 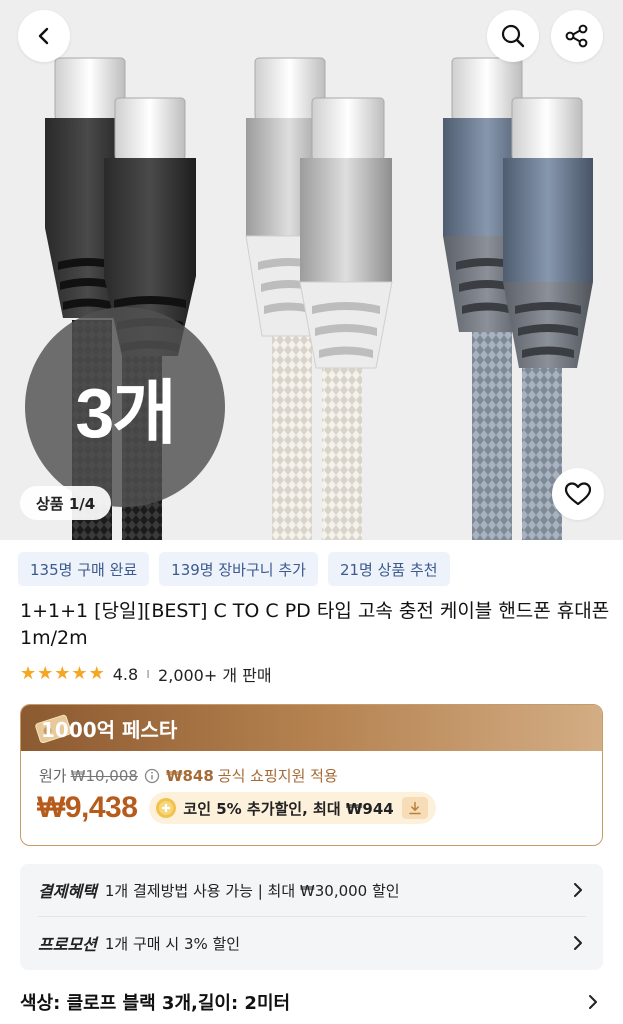 I want to click on star-rating: ★ ★ ★ ★ ★, so click(x=62, y=674).